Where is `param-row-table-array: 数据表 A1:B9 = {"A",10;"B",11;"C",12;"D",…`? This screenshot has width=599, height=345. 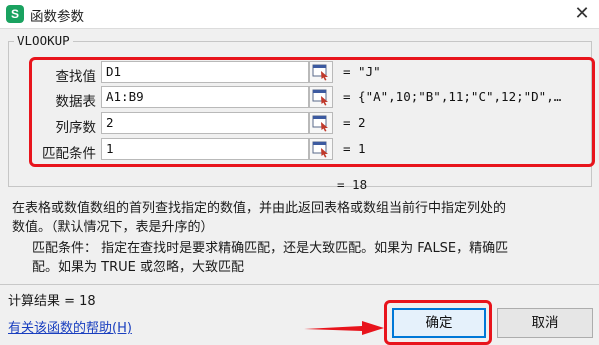 param-row-table-array: 数据表 A1:B9 = {"A",10;"B",11;"C",12;"D",… is located at coordinates (299, 98).